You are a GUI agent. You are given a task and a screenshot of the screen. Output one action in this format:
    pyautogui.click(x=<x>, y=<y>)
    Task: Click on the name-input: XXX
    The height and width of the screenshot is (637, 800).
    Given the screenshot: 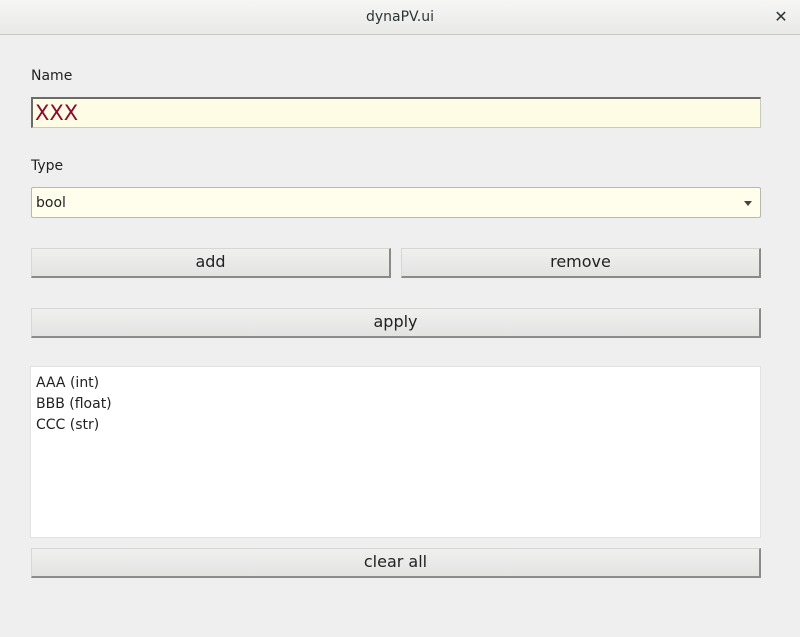 What is the action you would take?
    pyautogui.click(x=396, y=112)
    